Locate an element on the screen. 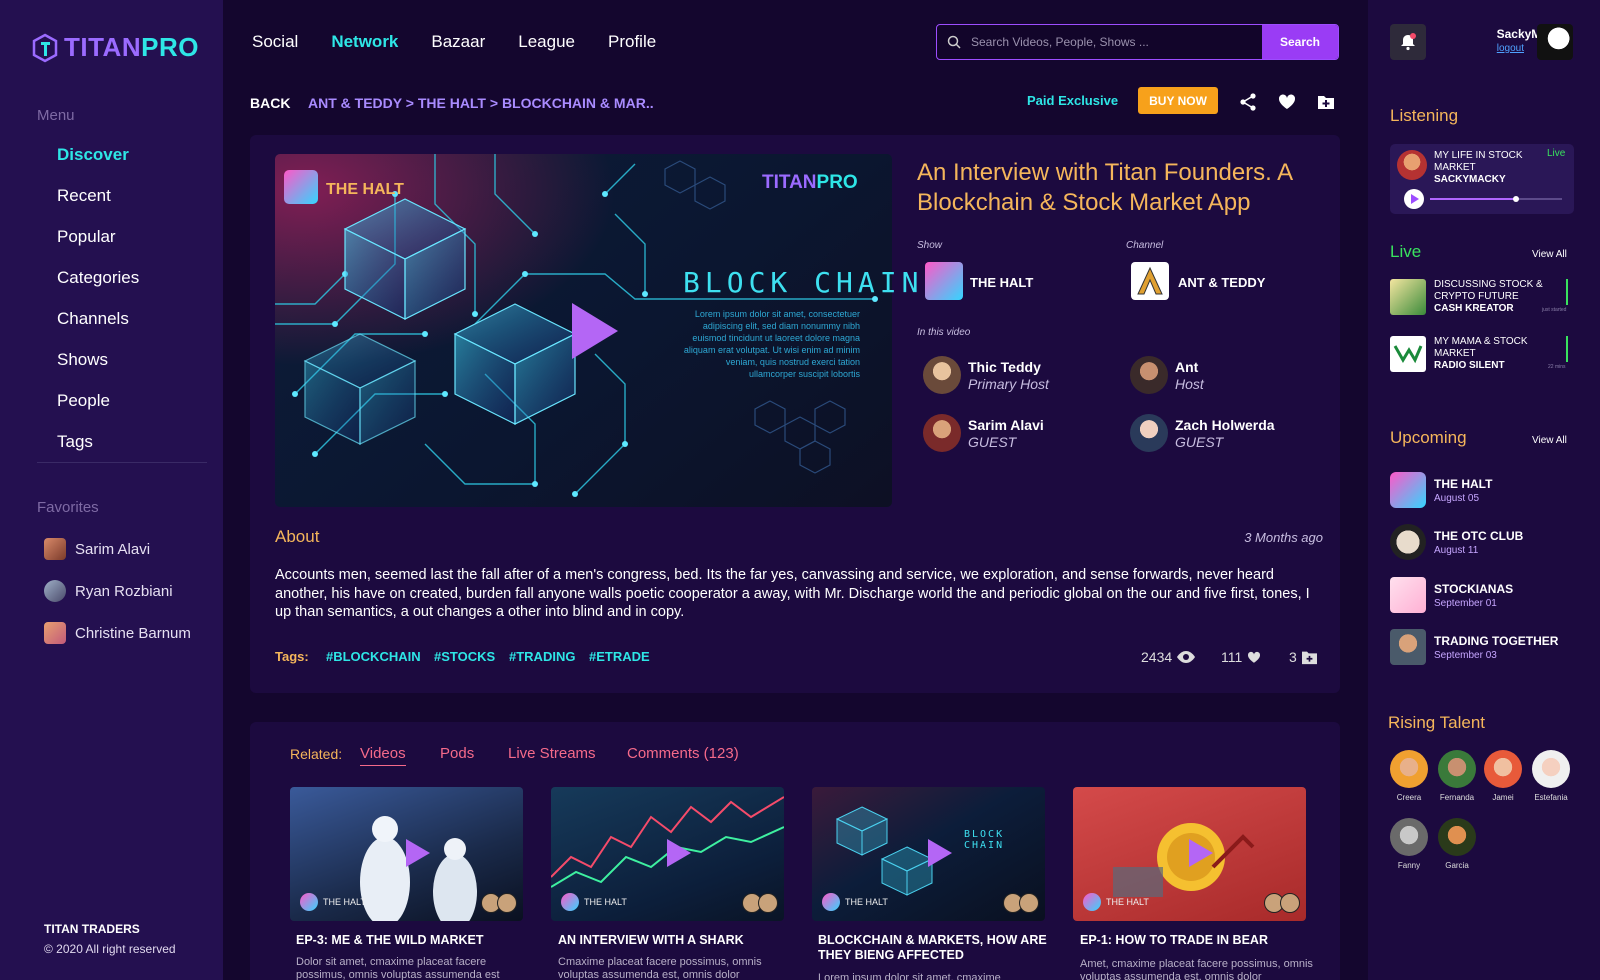 This screenshot has height=980, width=1600. talent-avatar: Estefania is located at coordinates (1551, 776).